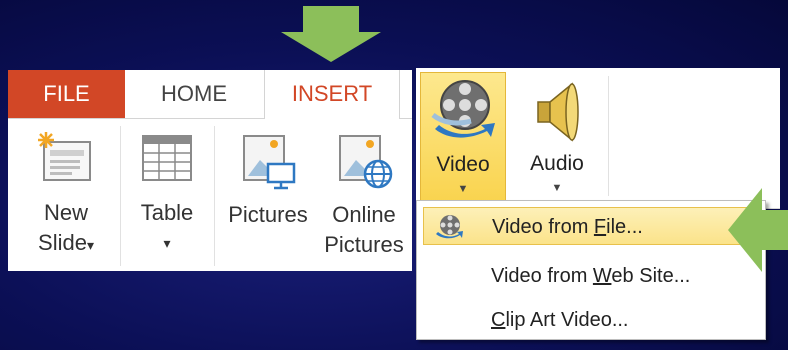  I want to click on pictures-button: Pictures, so click(268, 199).